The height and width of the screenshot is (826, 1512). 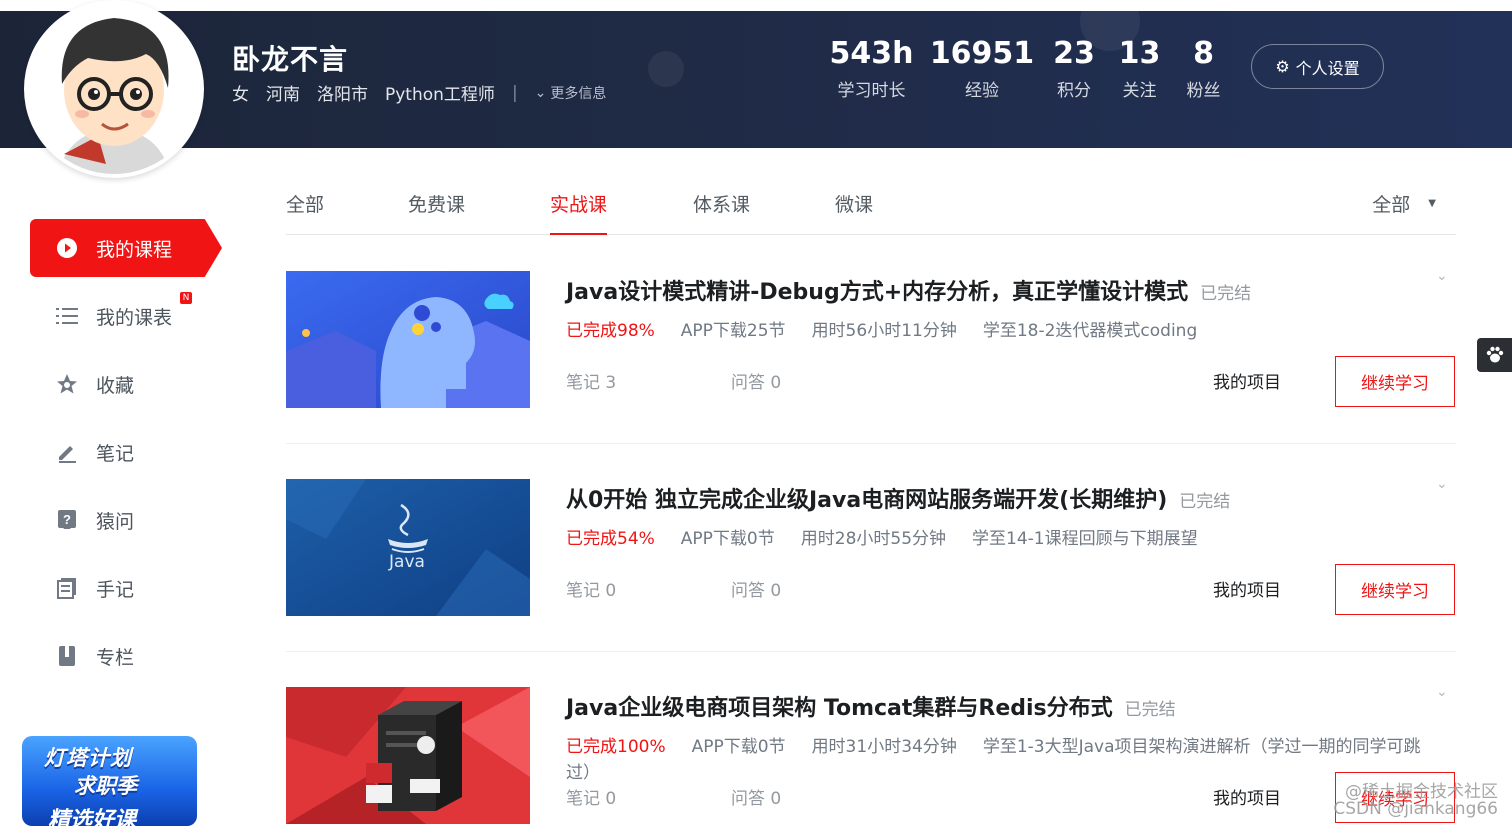 I want to click on more-info-toggle: ⌄ 更多信息, so click(x=571, y=93).